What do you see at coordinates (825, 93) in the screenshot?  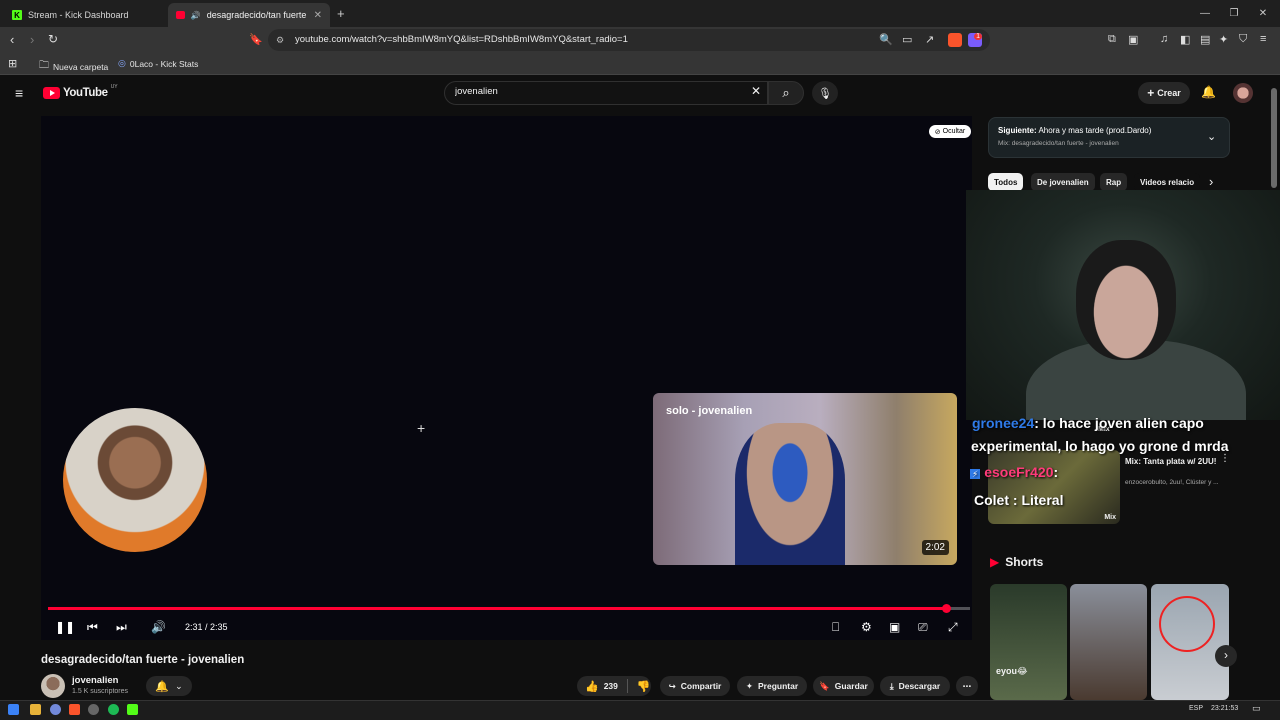 I see `voice-search-button: 🎙` at bounding box center [825, 93].